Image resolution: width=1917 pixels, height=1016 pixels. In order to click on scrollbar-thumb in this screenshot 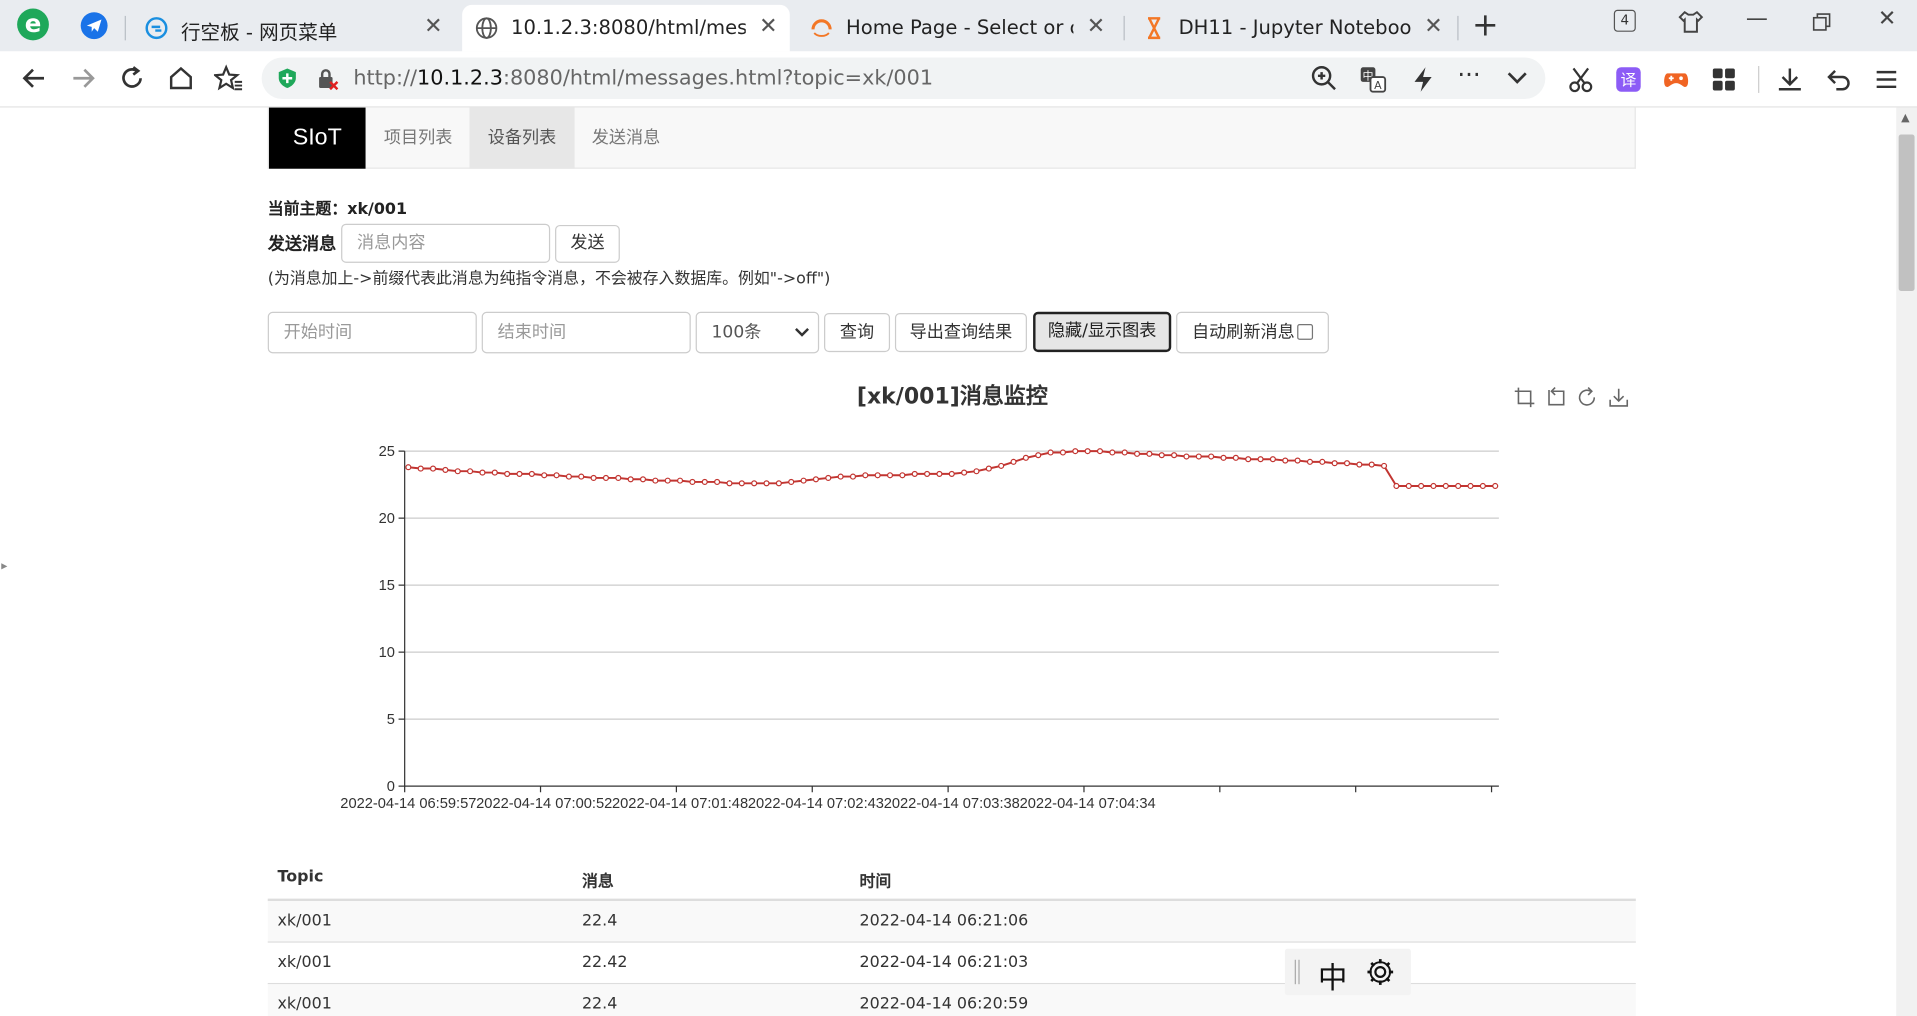, I will do `click(1906, 212)`.